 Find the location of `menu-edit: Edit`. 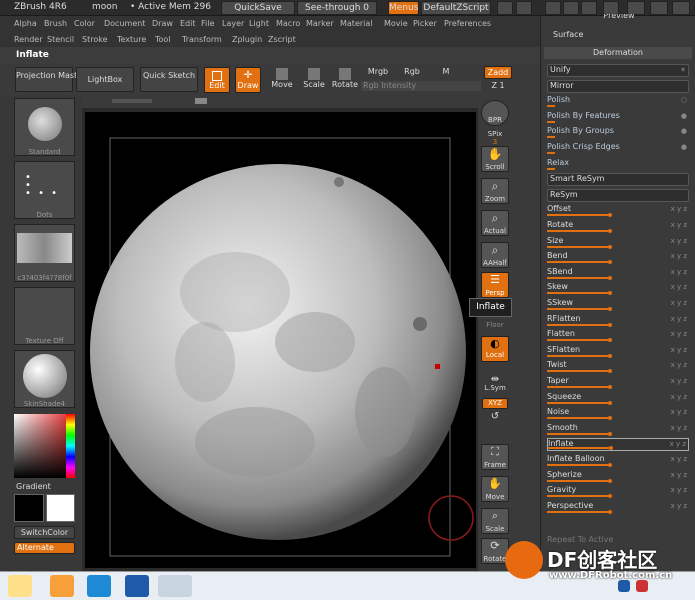

menu-edit: Edit is located at coordinates (188, 23).